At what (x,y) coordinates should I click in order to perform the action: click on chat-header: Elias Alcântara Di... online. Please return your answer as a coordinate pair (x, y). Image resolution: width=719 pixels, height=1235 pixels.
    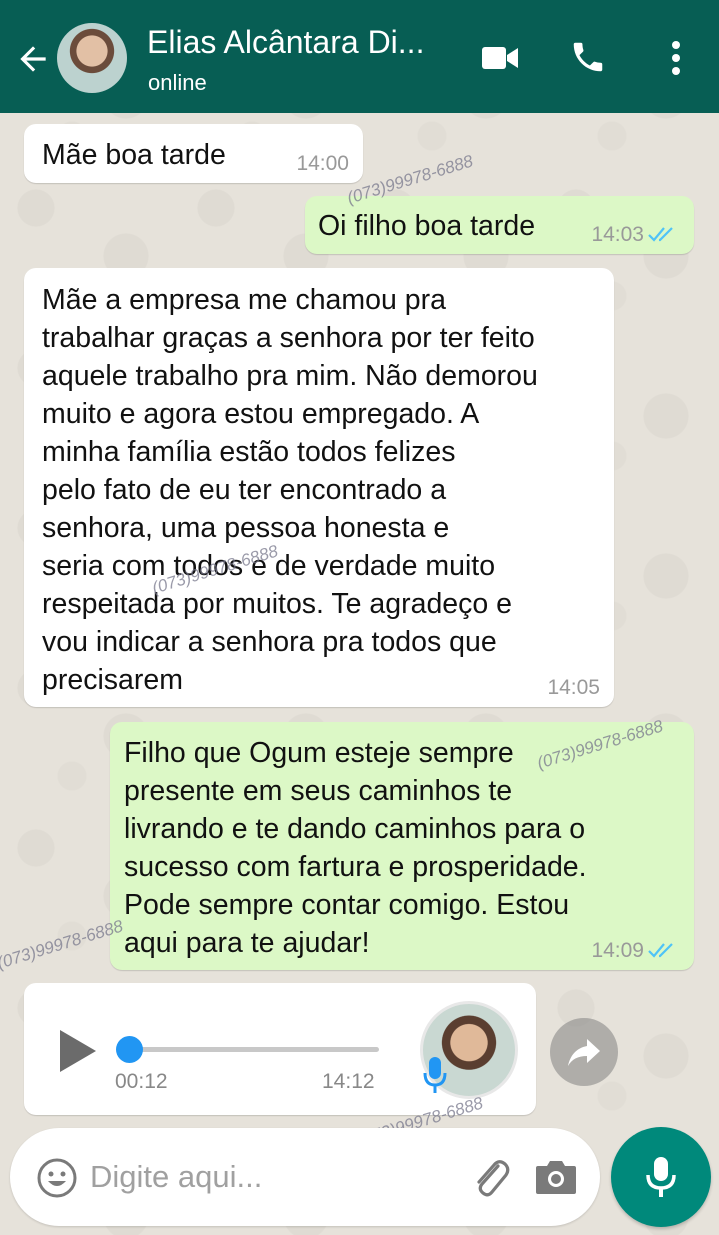
    Looking at the image, I should click on (359, 56).